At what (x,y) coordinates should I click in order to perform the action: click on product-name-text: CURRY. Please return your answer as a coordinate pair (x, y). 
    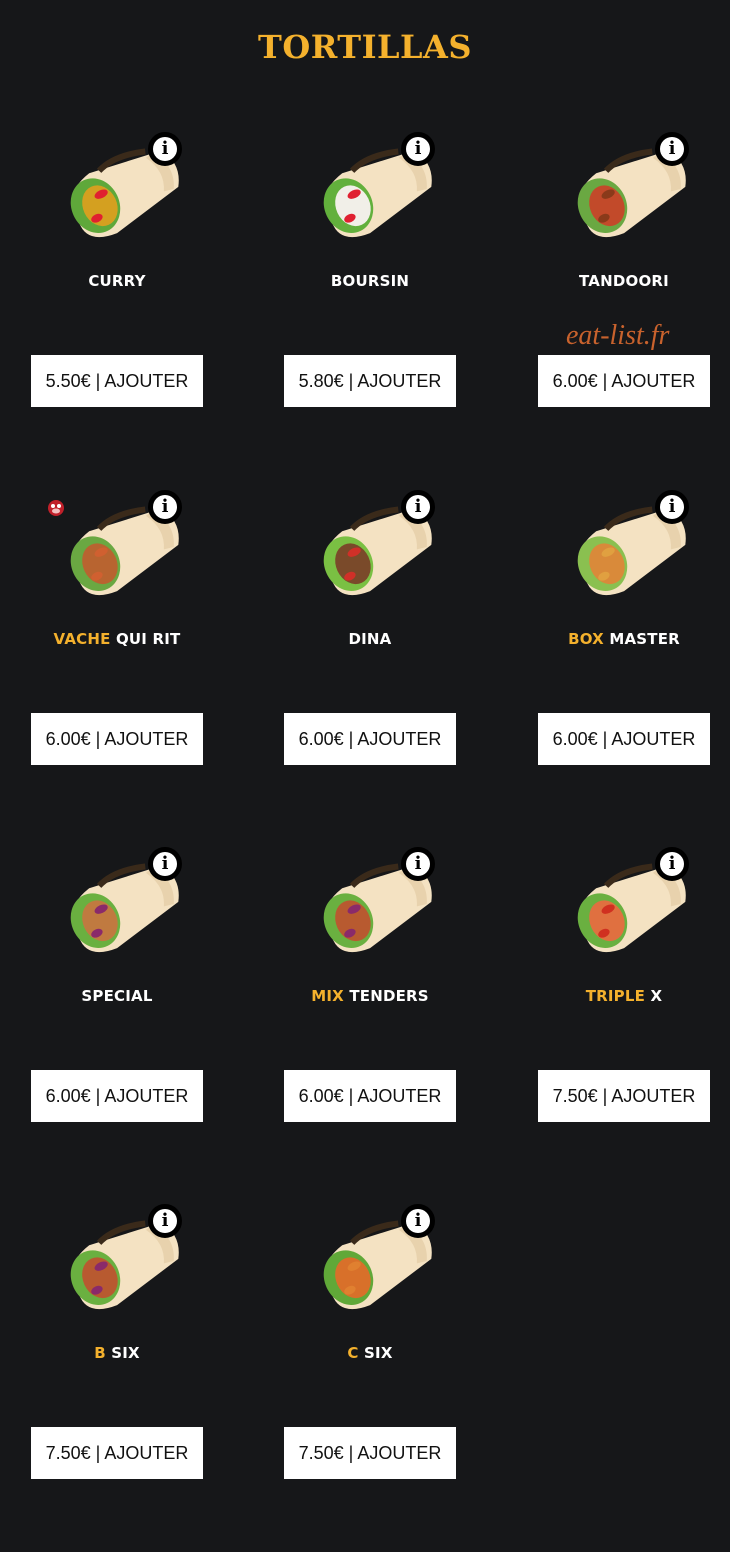
    Looking at the image, I should click on (117, 281).